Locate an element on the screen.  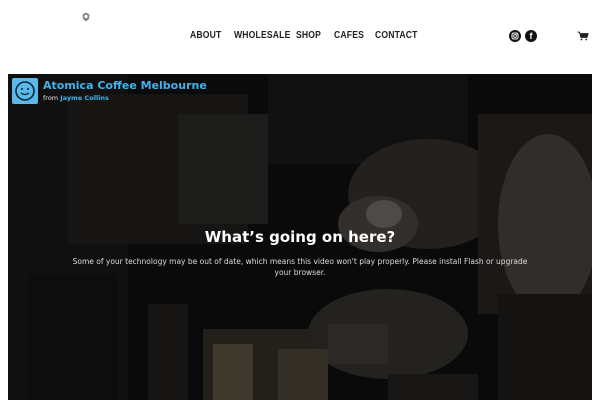
smiley-face-icon is located at coordinates (25, 91).